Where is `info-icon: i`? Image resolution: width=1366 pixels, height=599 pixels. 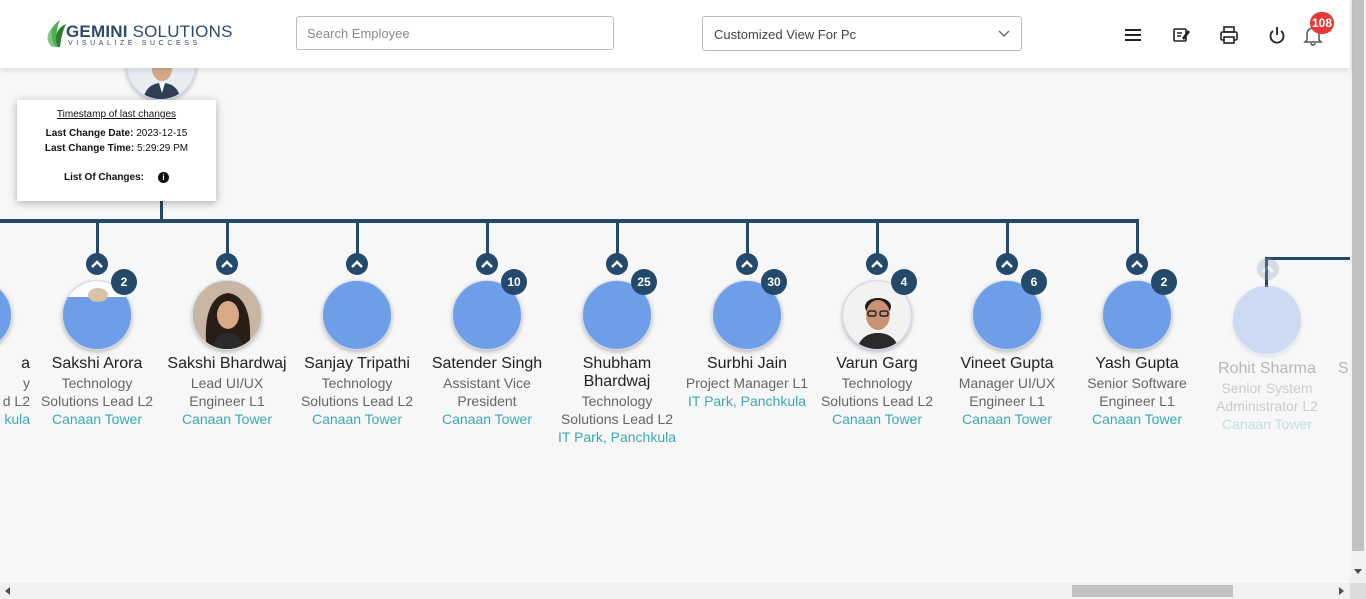 info-icon: i is located at coordinates (163, 177).